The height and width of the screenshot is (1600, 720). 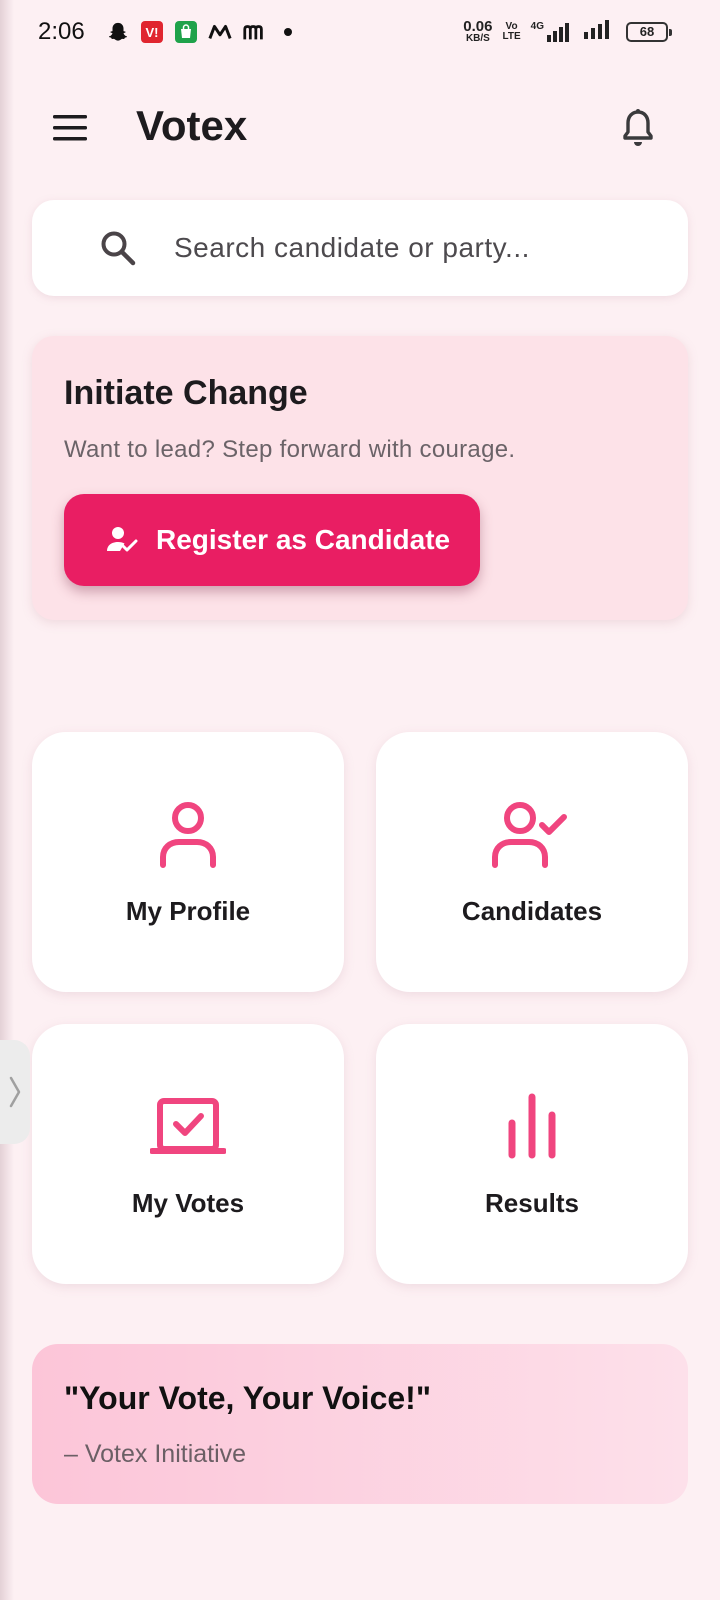 I want to click on initiate-title: Initiate Change, so click(x=186, y=393).